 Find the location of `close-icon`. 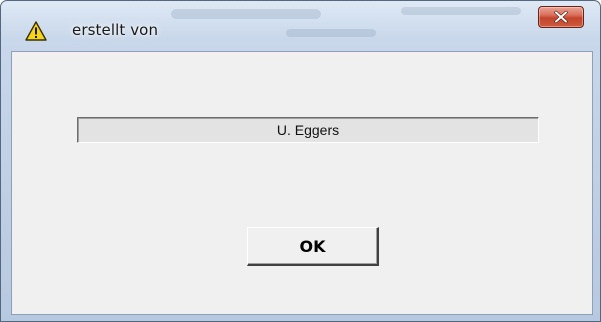

close-icon is located at coordinates (561, 17).